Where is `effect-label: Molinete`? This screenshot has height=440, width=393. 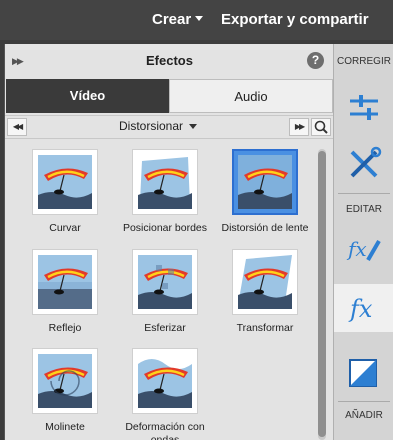
effect-label: Molinete is located at coordinates (65, 427).